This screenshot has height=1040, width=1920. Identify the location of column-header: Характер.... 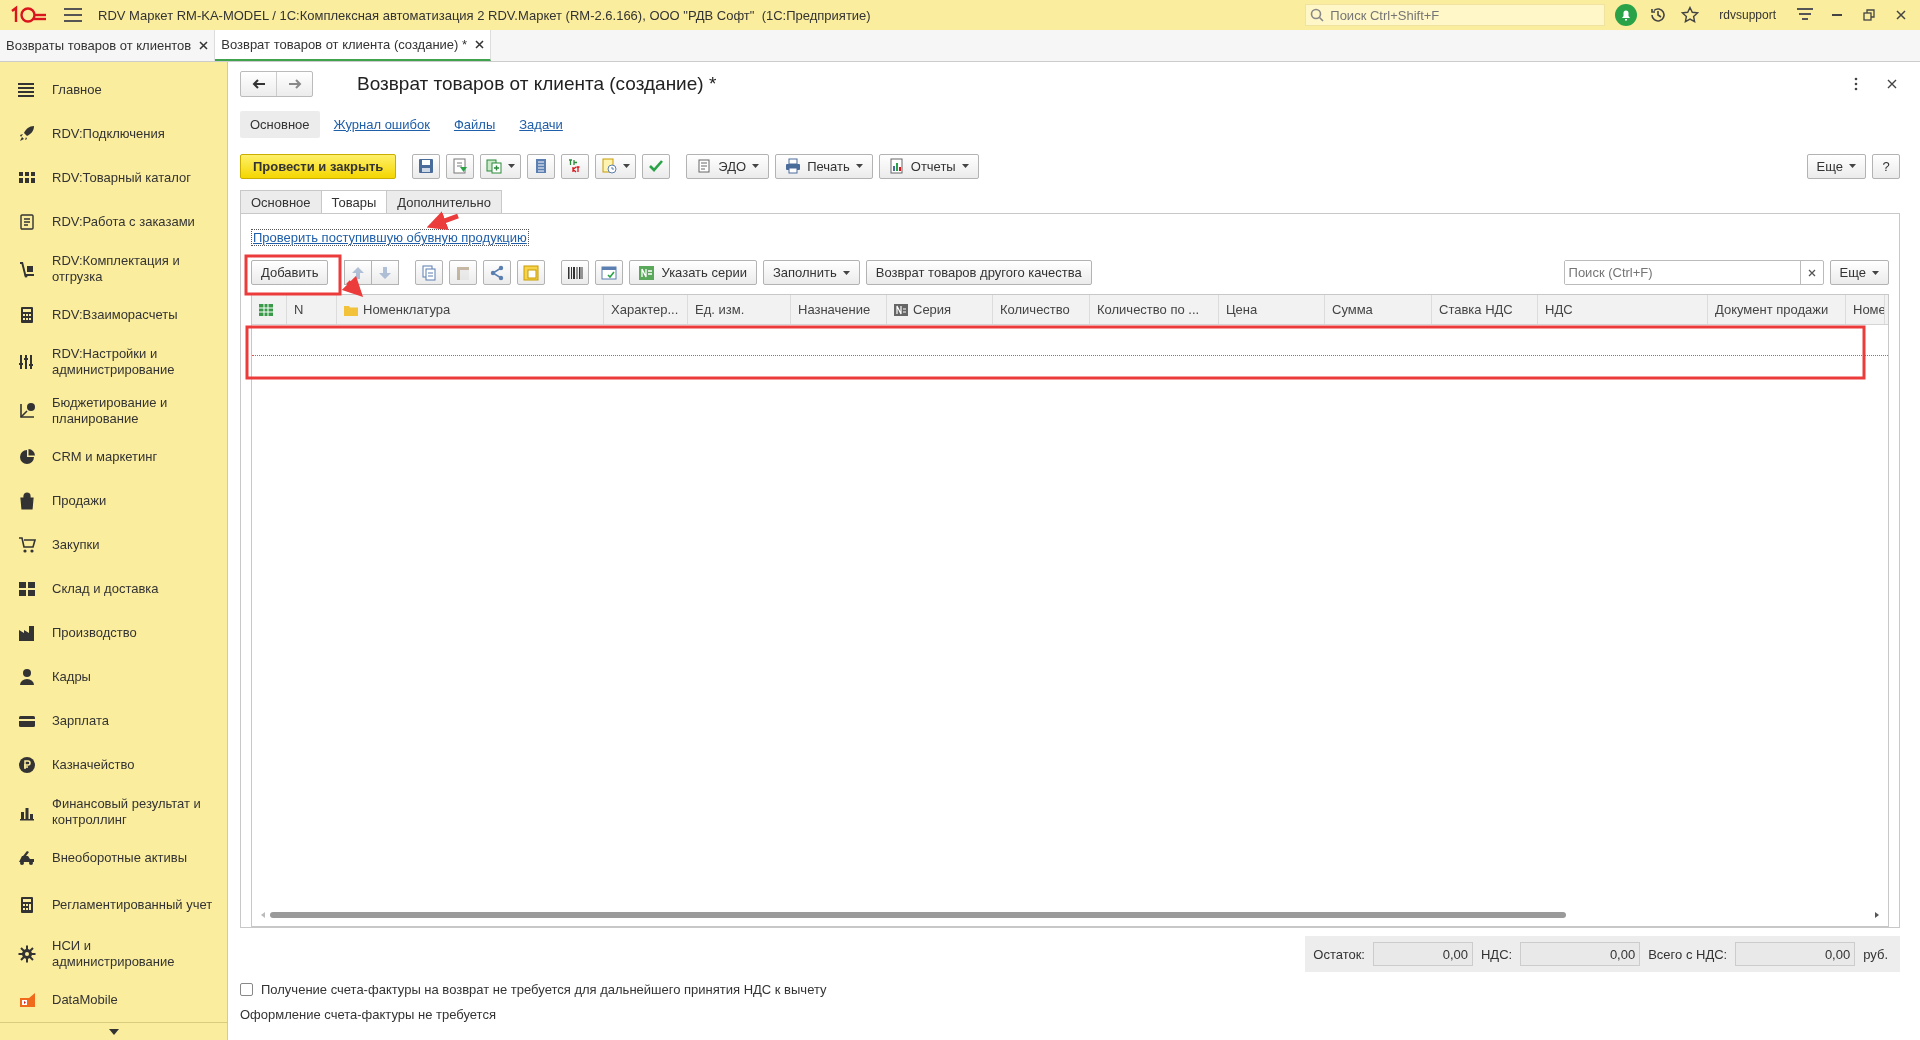
(645, 309).